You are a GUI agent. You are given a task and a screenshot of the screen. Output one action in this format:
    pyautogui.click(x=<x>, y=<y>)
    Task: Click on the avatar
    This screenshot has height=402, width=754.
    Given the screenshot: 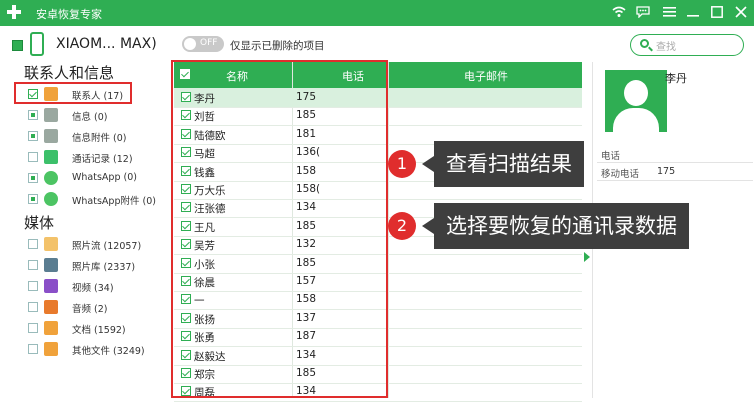 What is the action you would take?
    pyautogui.click(x=636, y=101)
    